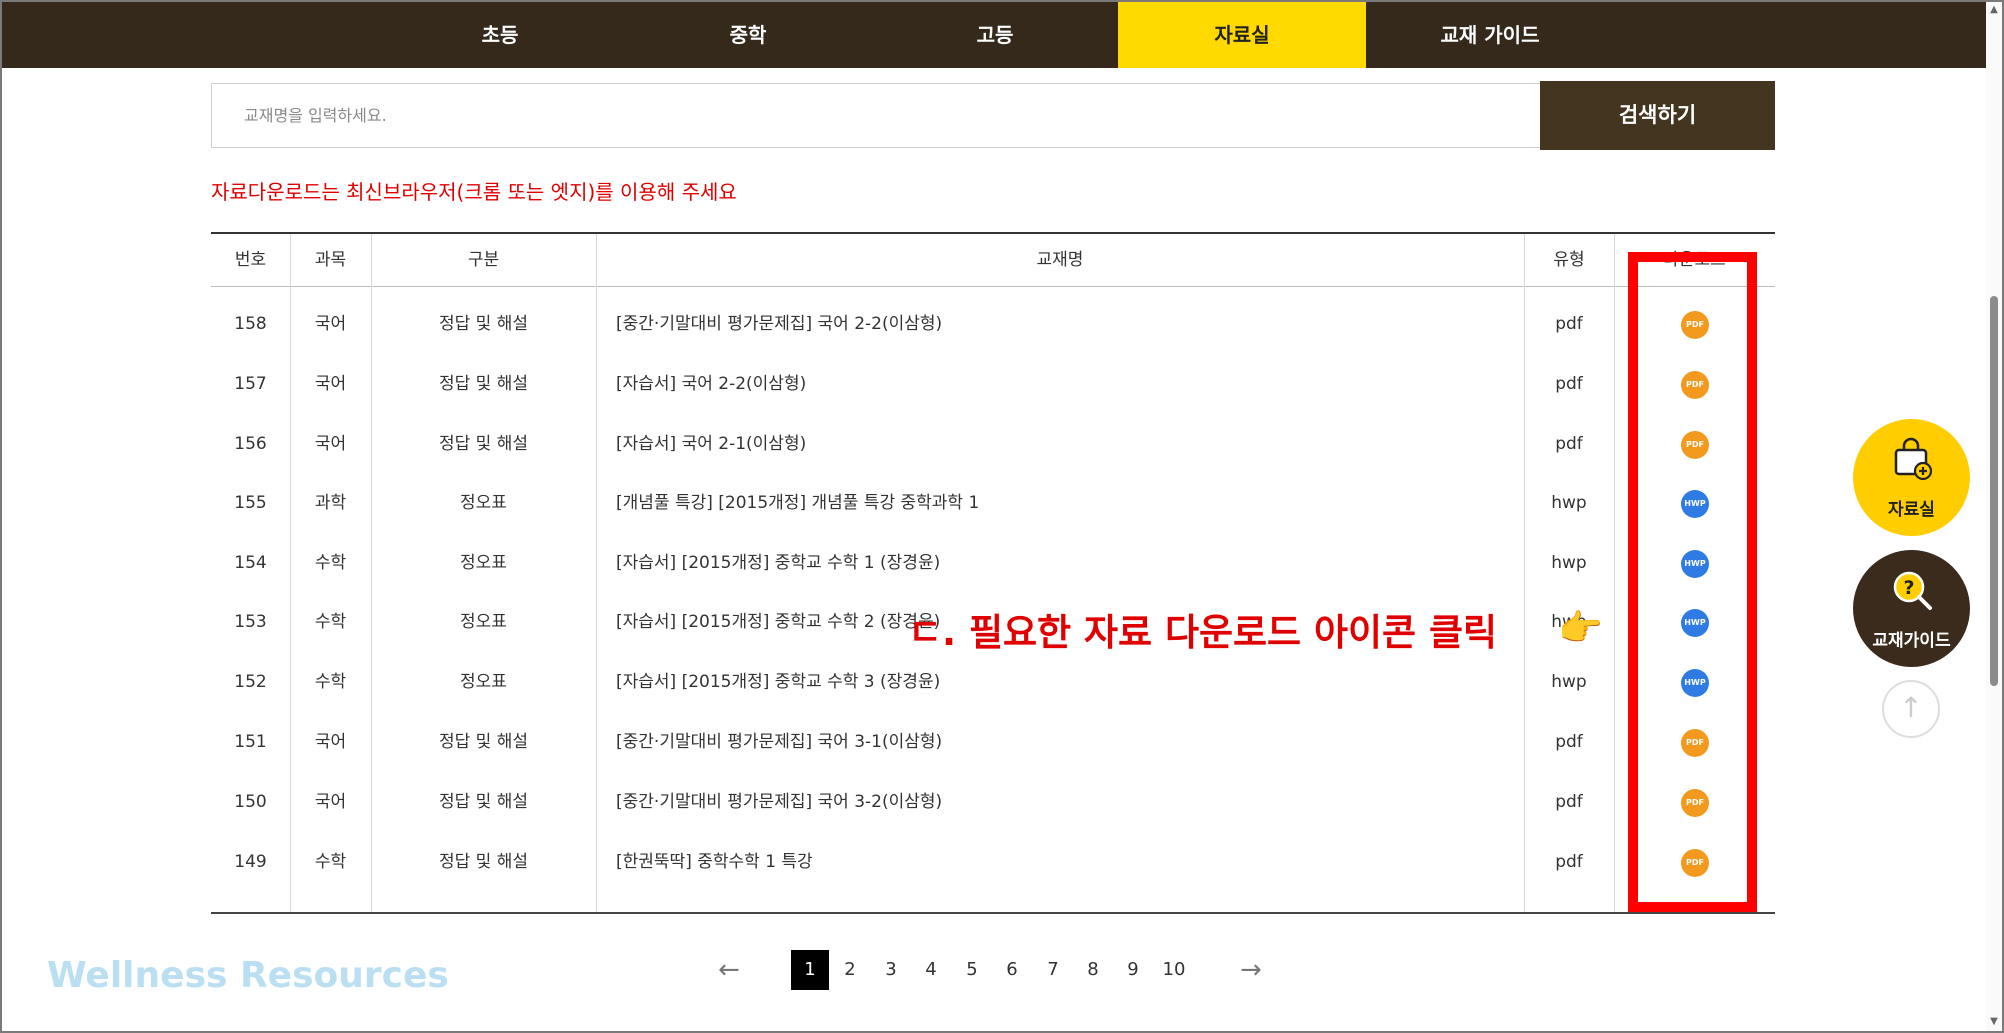 The height and width of the screenshot is (1033, 2004). I want to click on scroll-up-arrow: ▲, so click(1994, 9).